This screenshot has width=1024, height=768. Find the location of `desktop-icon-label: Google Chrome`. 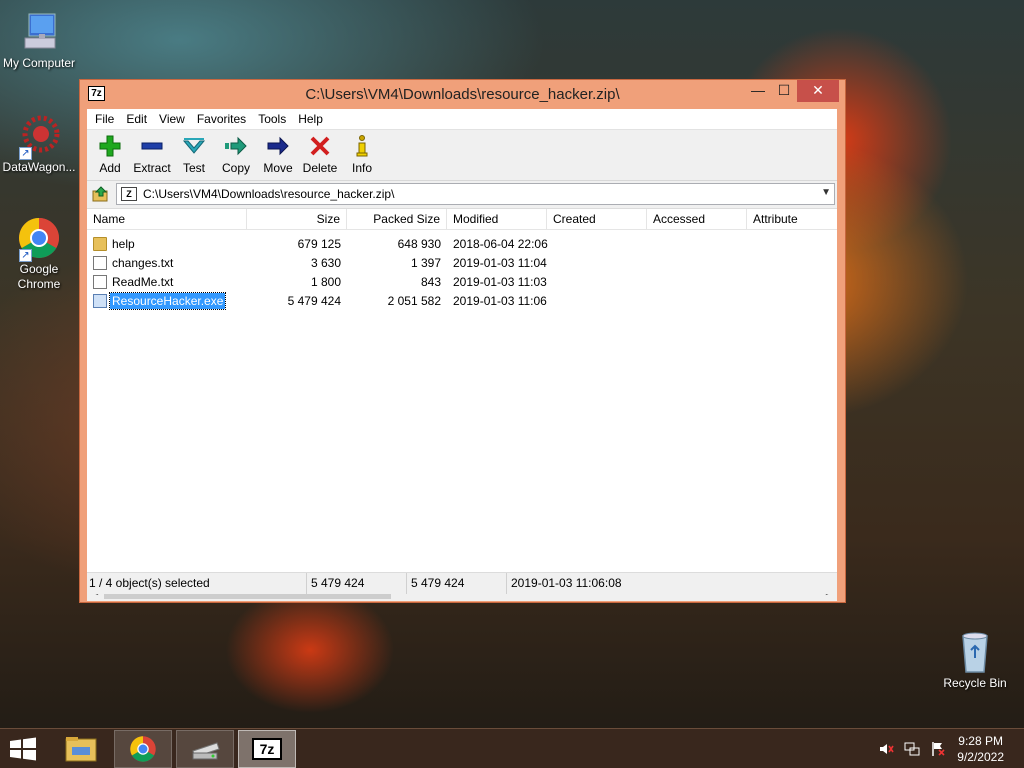

desktop-icon-label: Google Chrome is located at coordinates (39, 276).